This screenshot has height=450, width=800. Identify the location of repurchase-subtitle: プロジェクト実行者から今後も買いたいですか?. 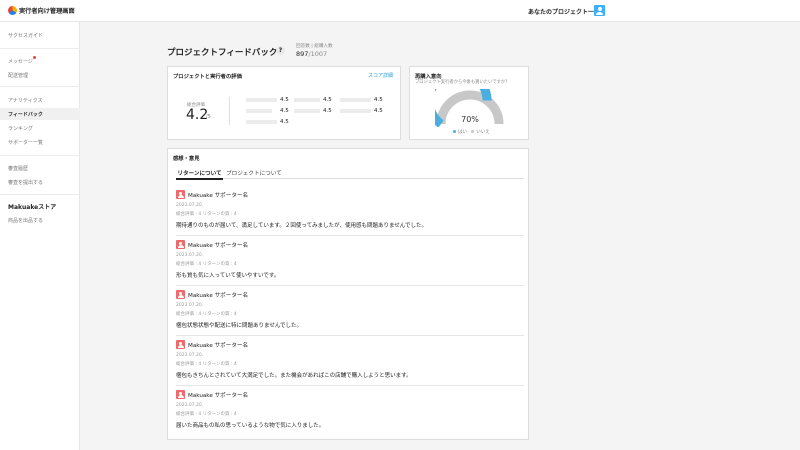
(461, 82).